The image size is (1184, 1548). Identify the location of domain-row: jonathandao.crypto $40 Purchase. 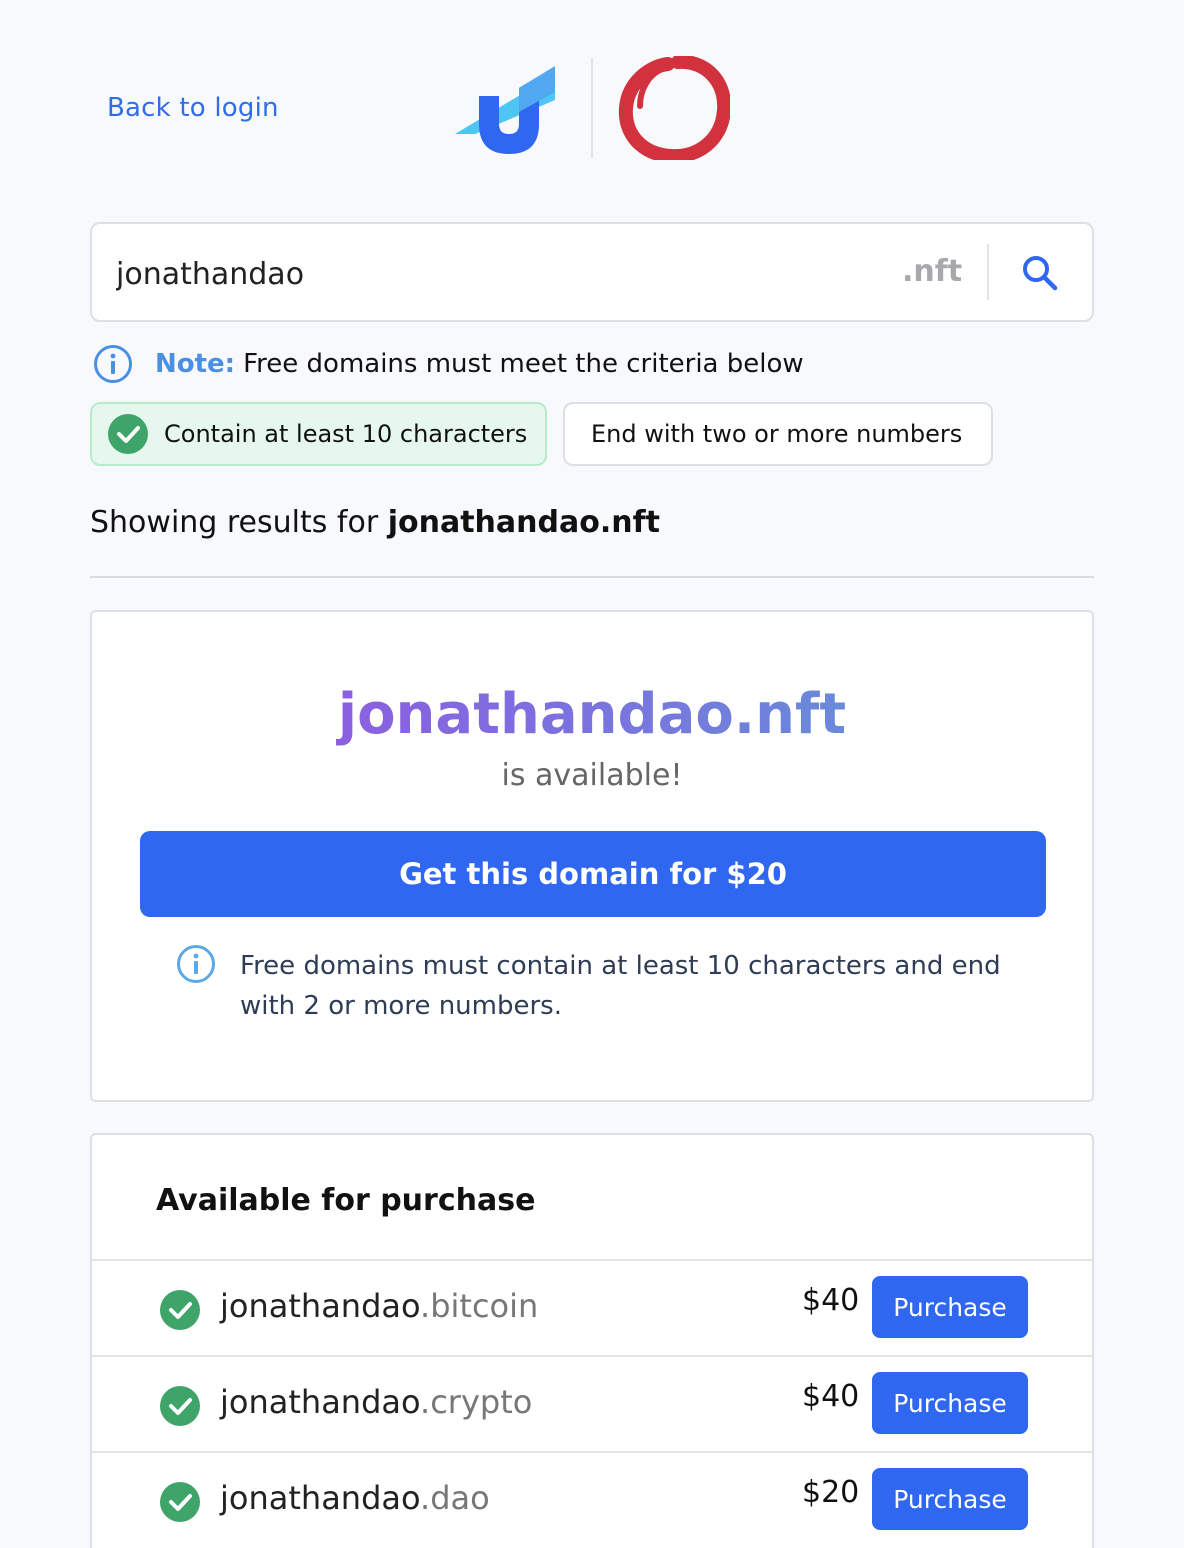
(592, 1403).